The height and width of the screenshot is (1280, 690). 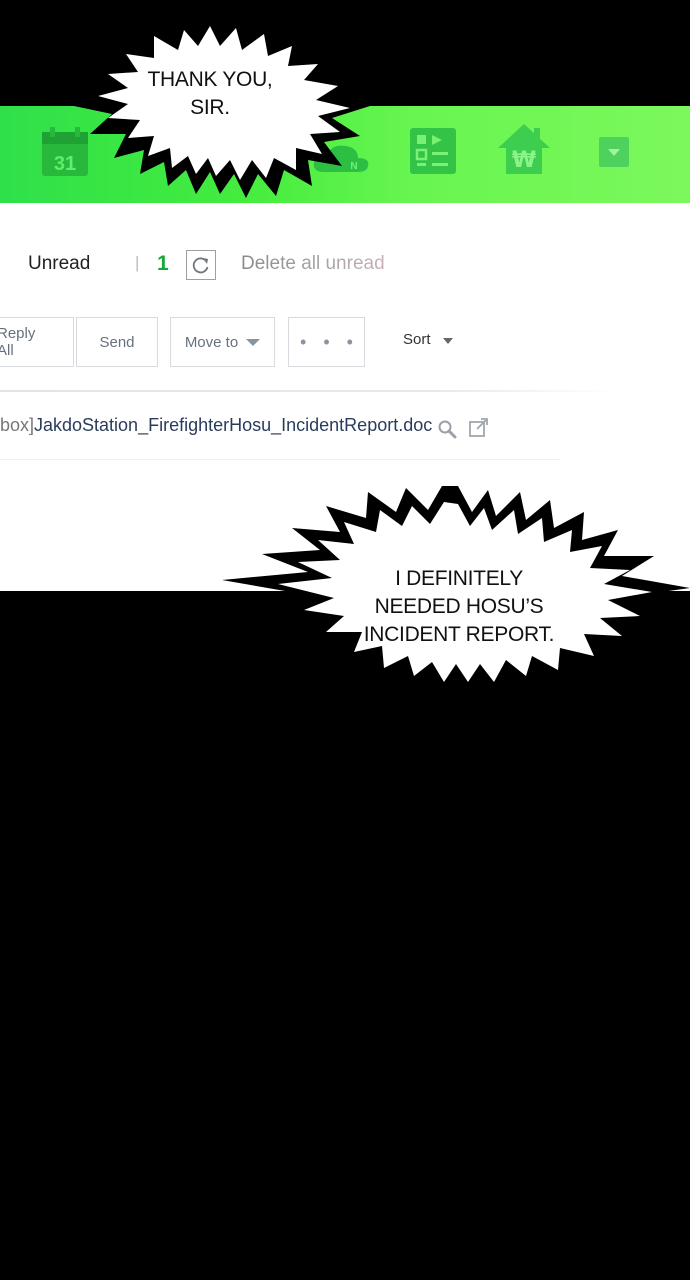 I want to click on move-to-button: Move to, so click(x=222, y=342).